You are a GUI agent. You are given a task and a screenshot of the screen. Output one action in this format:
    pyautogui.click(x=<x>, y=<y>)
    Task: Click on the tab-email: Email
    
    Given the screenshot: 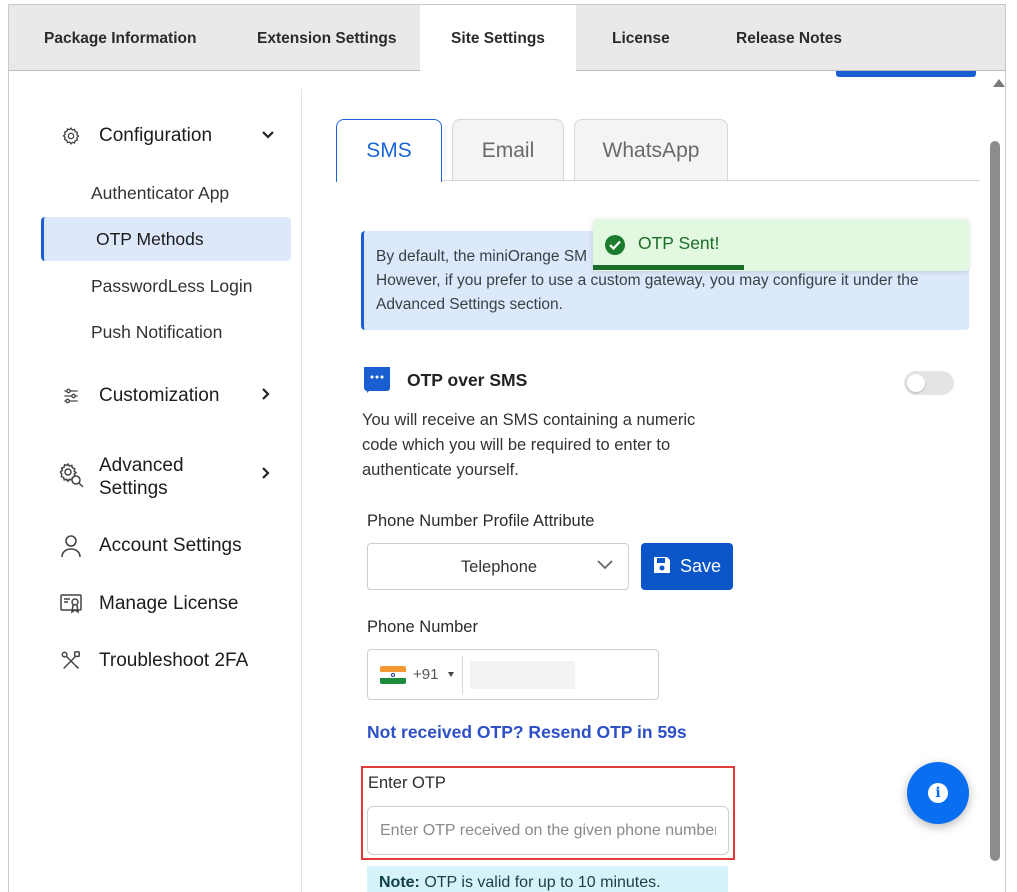 What is the action you would take?
    pyautogui.click(x=508, y=150)
    